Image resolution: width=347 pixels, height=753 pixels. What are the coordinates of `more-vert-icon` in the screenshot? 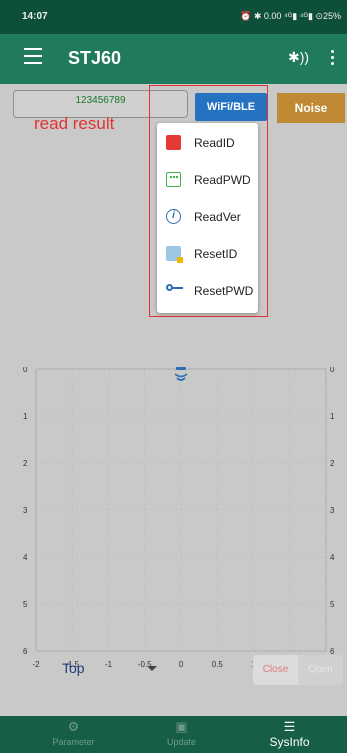 It's located at (333, 59).